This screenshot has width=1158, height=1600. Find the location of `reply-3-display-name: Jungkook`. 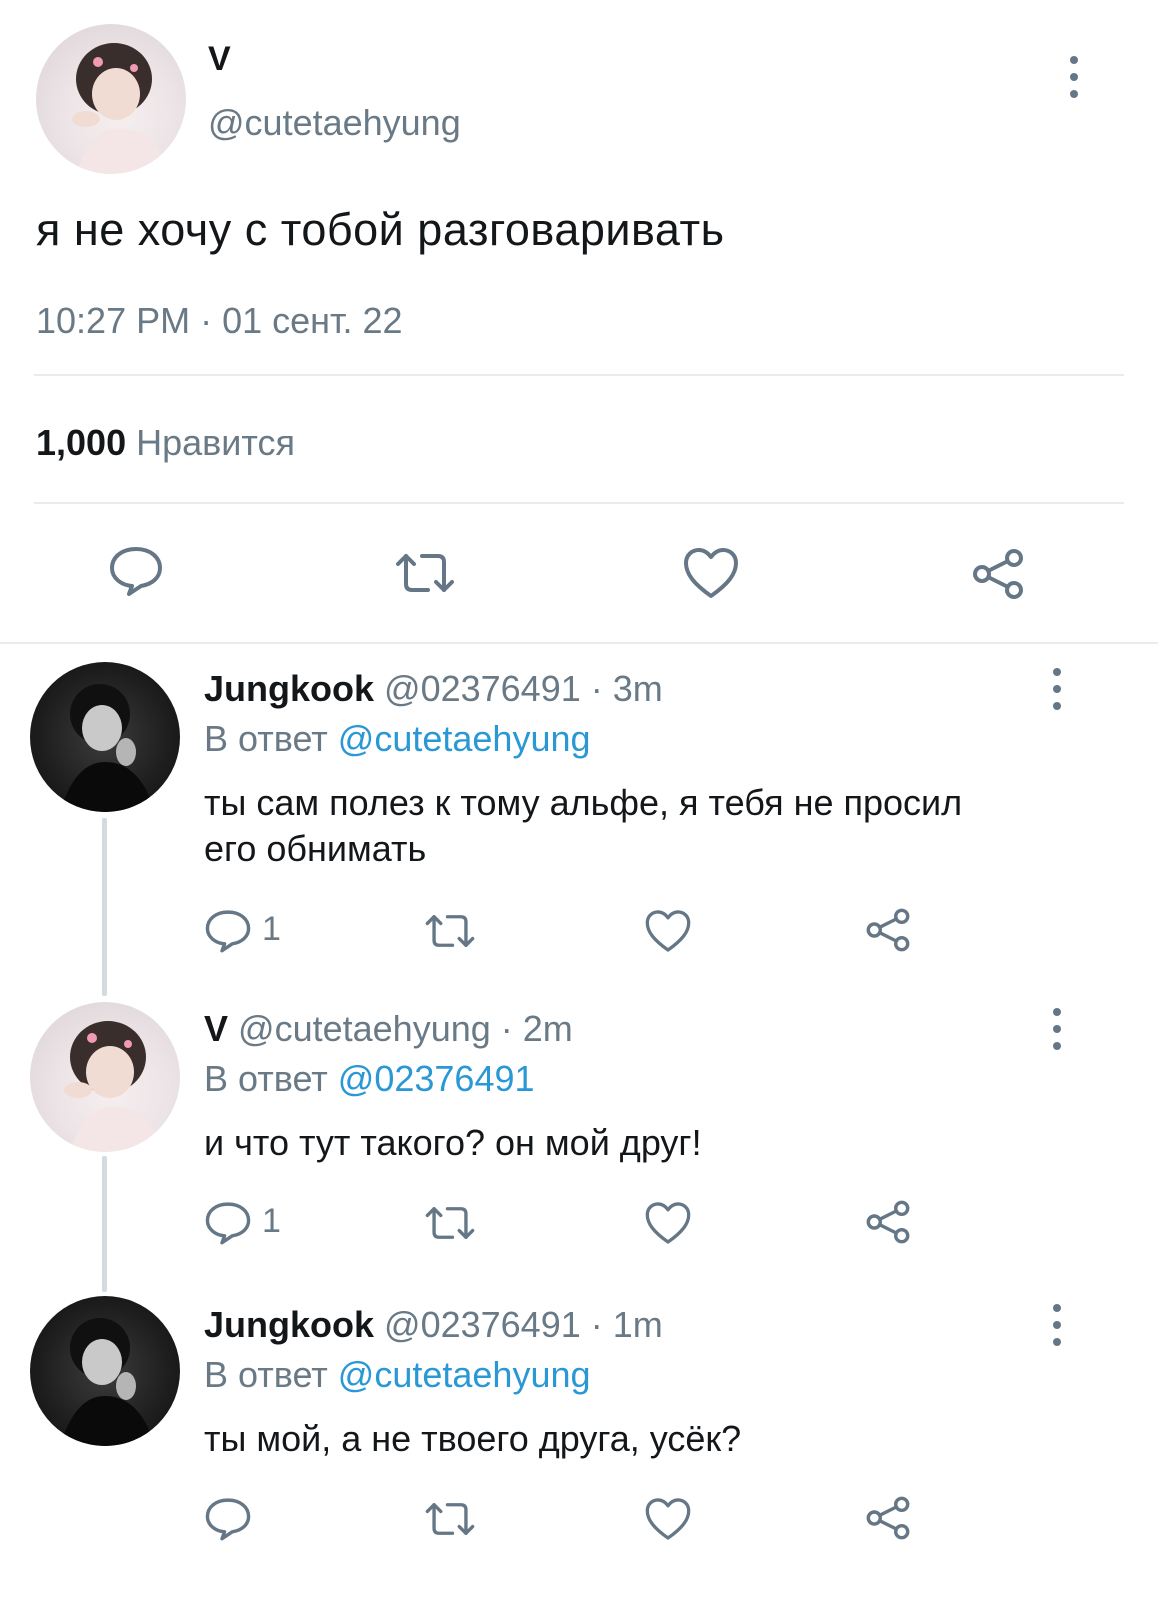

reply-3-display-name: Jungkook is located at coordinates (289, 1324).